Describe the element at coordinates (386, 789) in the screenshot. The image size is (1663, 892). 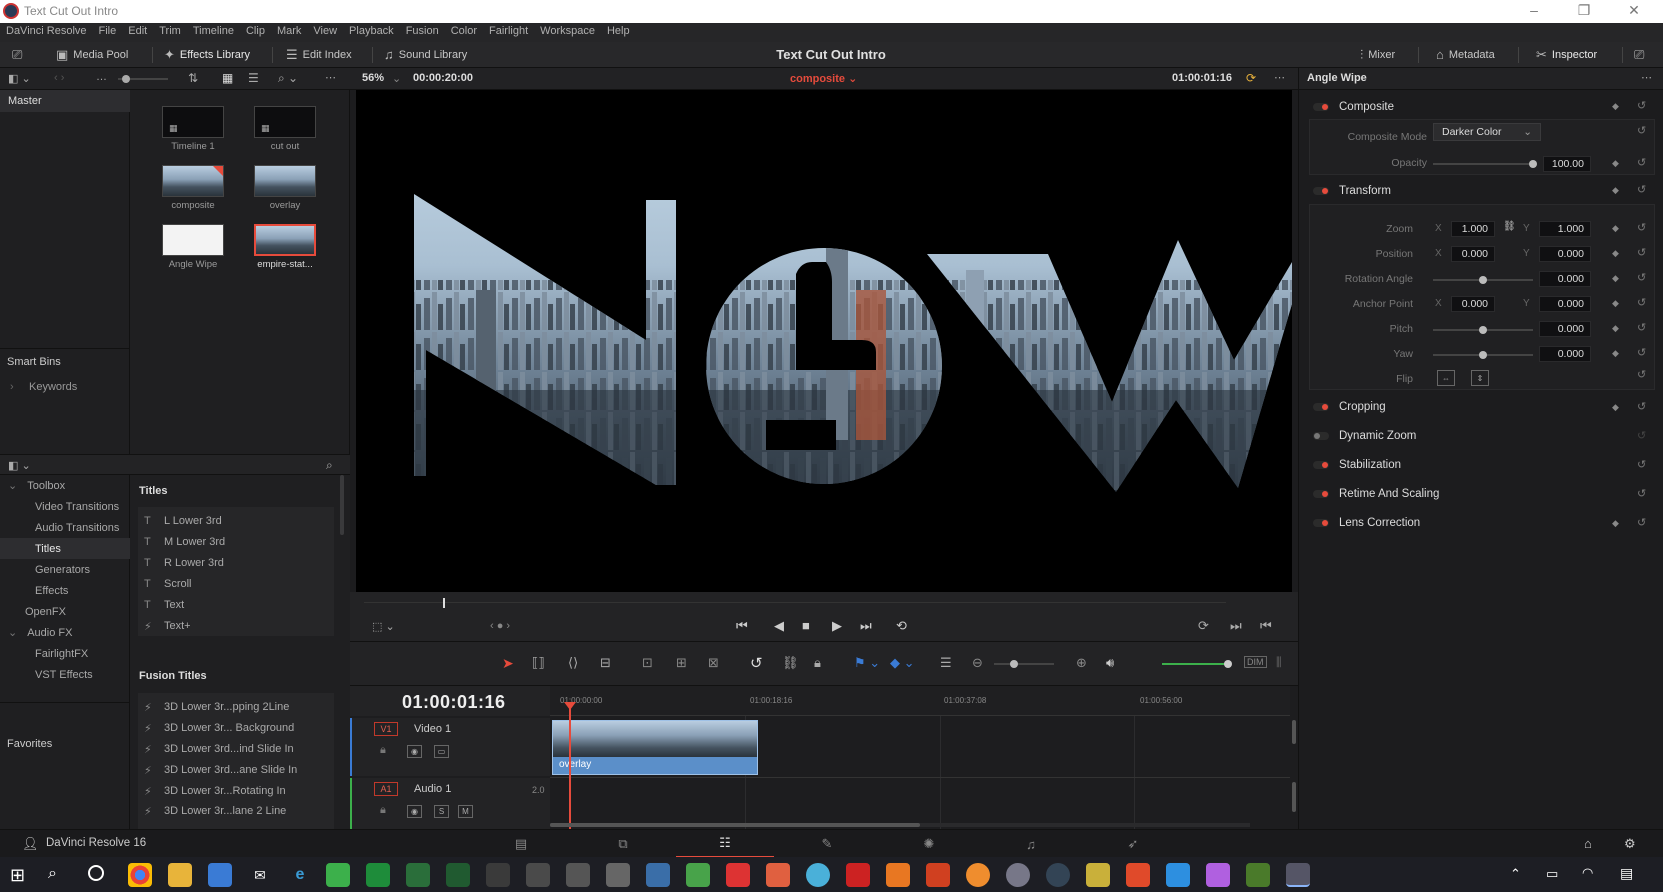
I see `track-id-a1: A1` at that location.